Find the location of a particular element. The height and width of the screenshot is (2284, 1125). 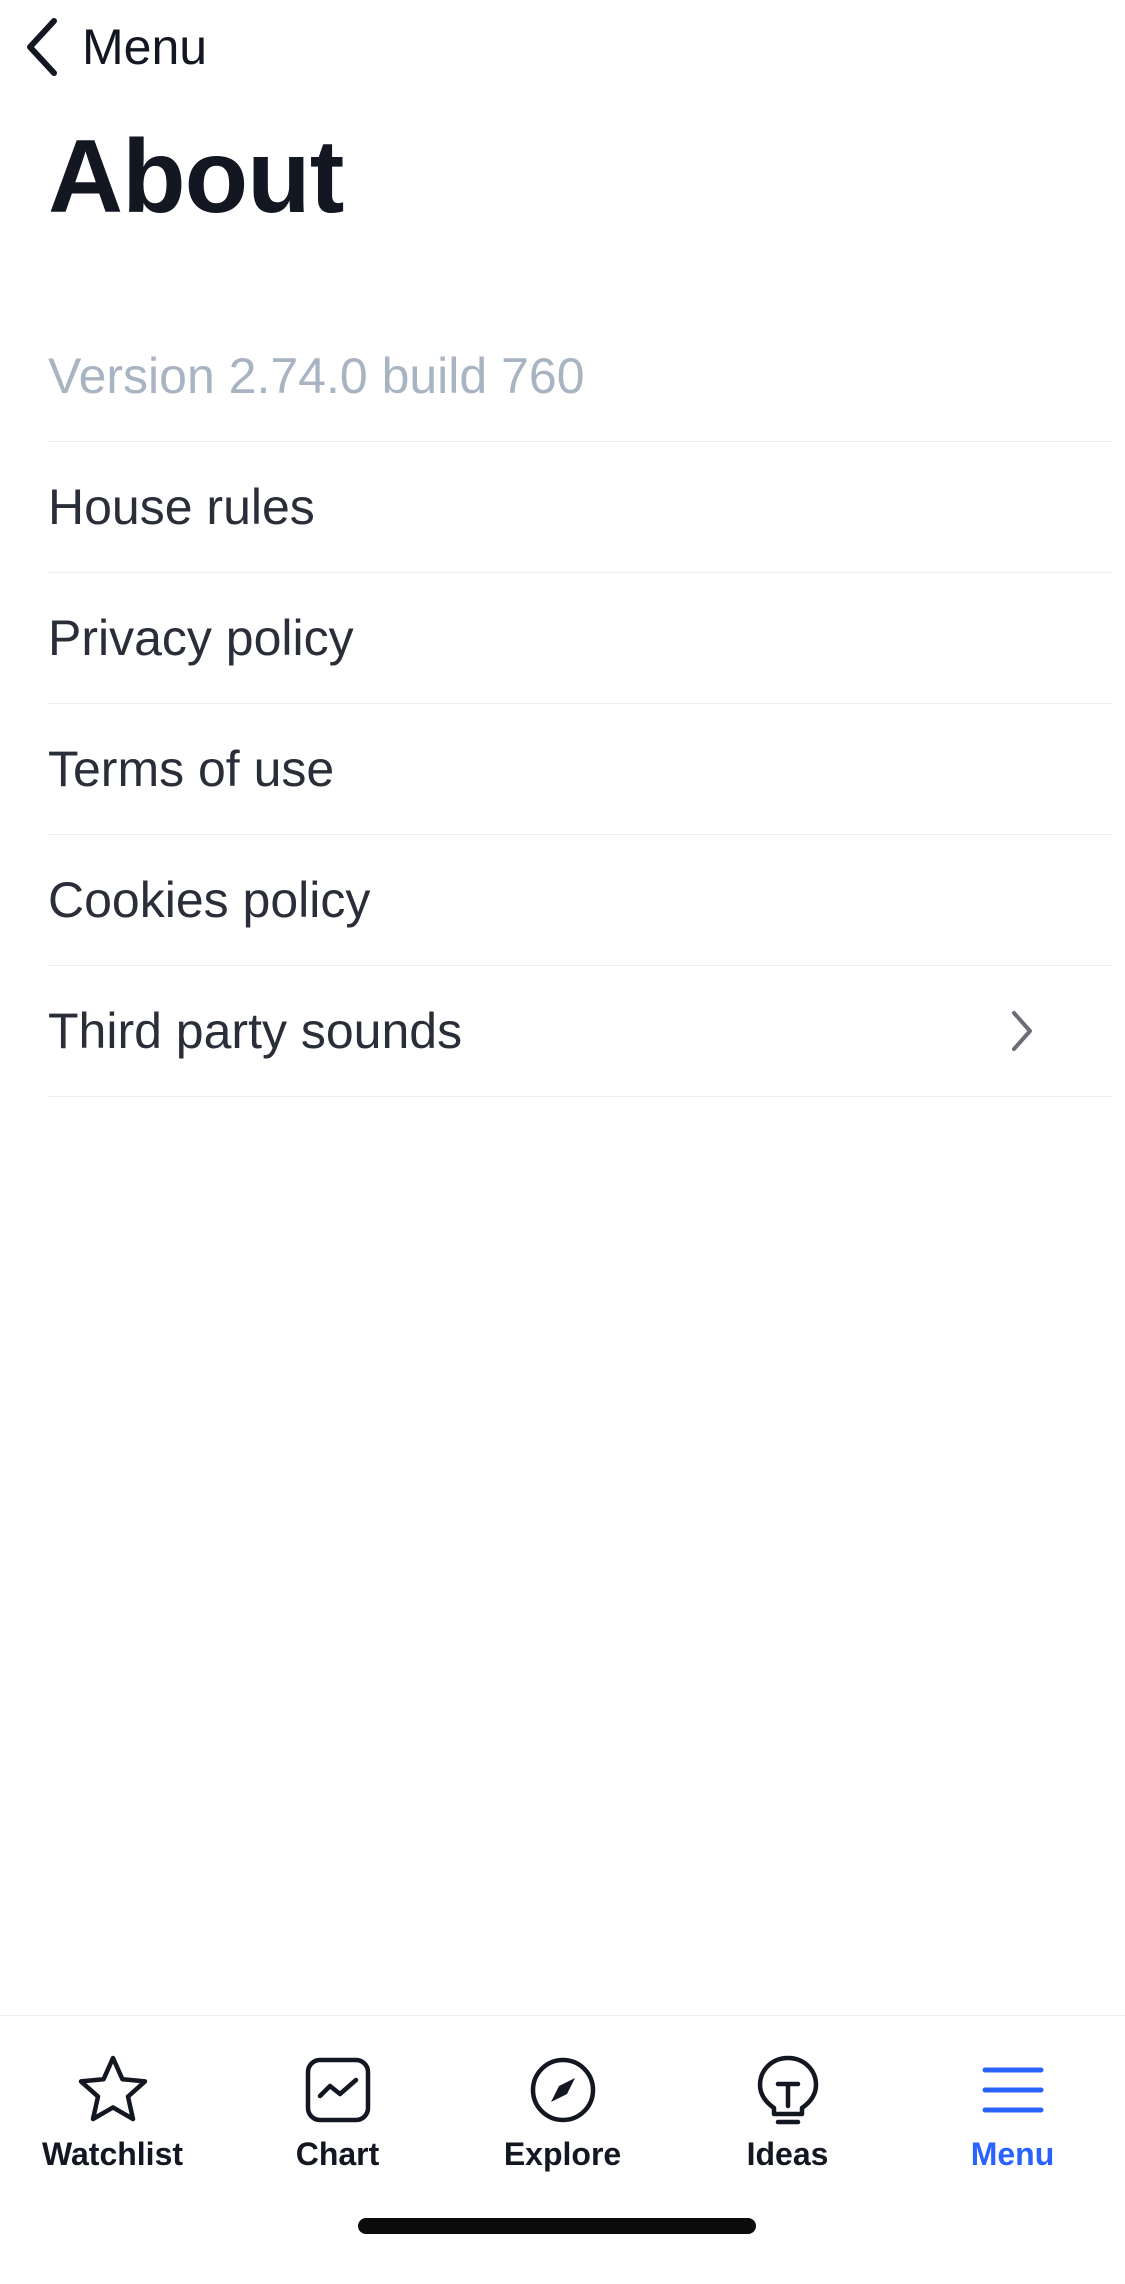

tab-chart: Chart is located at coordinates (337, 2103).